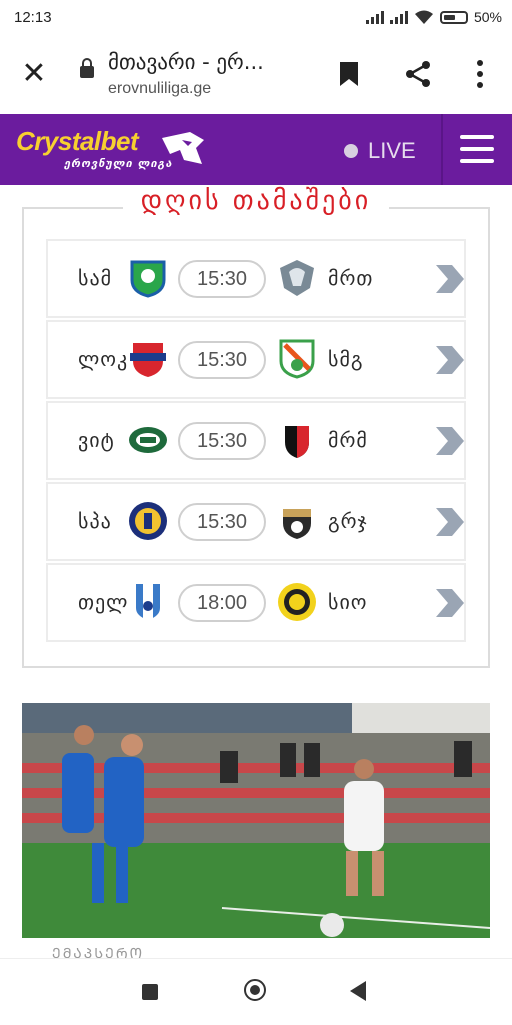 Image resolution: width=512 pixels, height=1025 pixels. Describe the element at coordinates (256, 149) in the screenshot. I see `site-header: Crystalbet ეროვნული ლიგა LIVE` at that location.